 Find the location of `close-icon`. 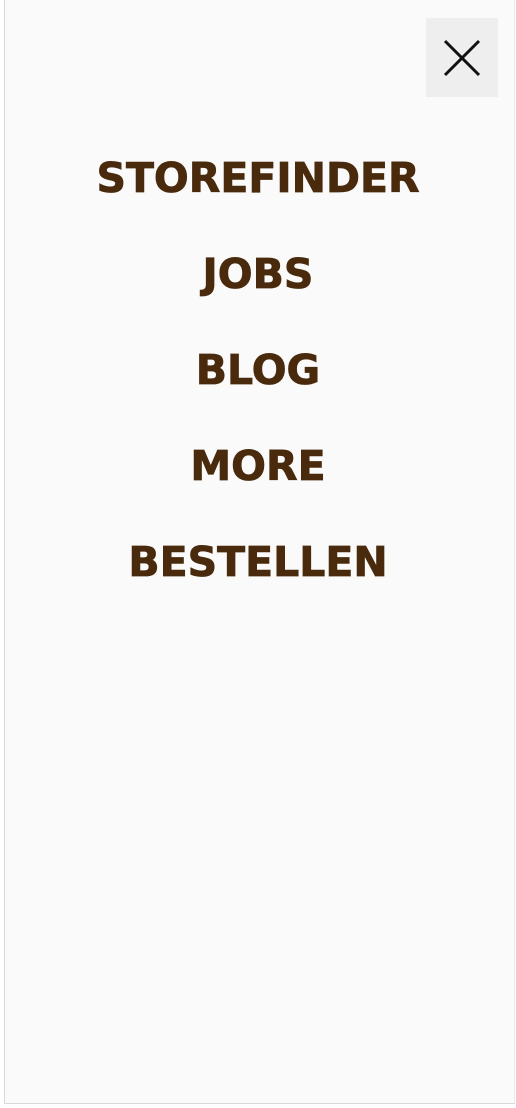

close-icon is located at coordinates (462, 57).